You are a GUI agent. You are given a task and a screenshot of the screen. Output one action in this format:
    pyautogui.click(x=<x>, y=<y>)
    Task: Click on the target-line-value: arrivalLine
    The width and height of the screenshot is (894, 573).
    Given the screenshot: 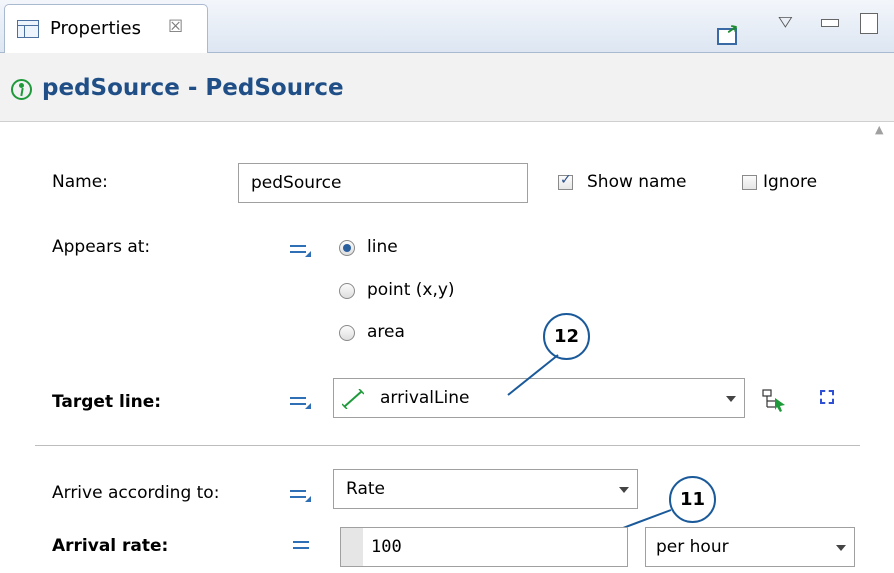 What is the action you would take?
    pyautogui.click(x=425, y=398)
    